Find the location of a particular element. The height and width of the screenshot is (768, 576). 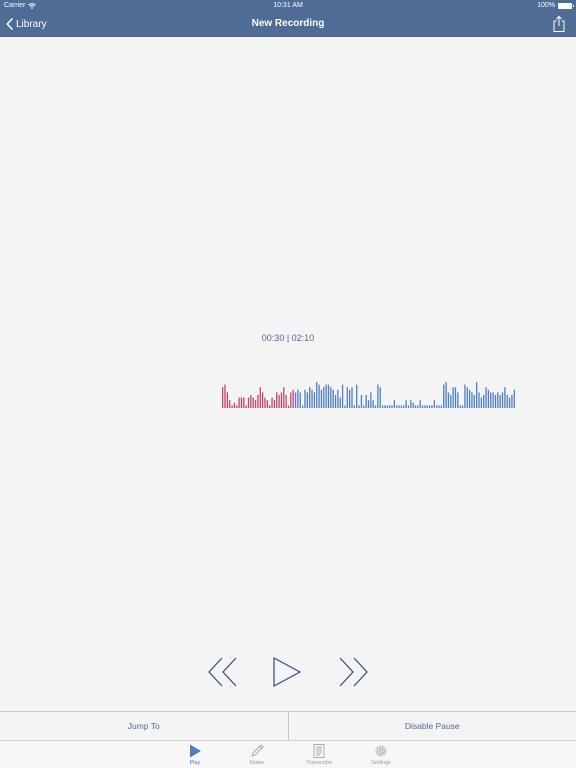

battery-indicator: 100% is located at coordinates (555, 5).